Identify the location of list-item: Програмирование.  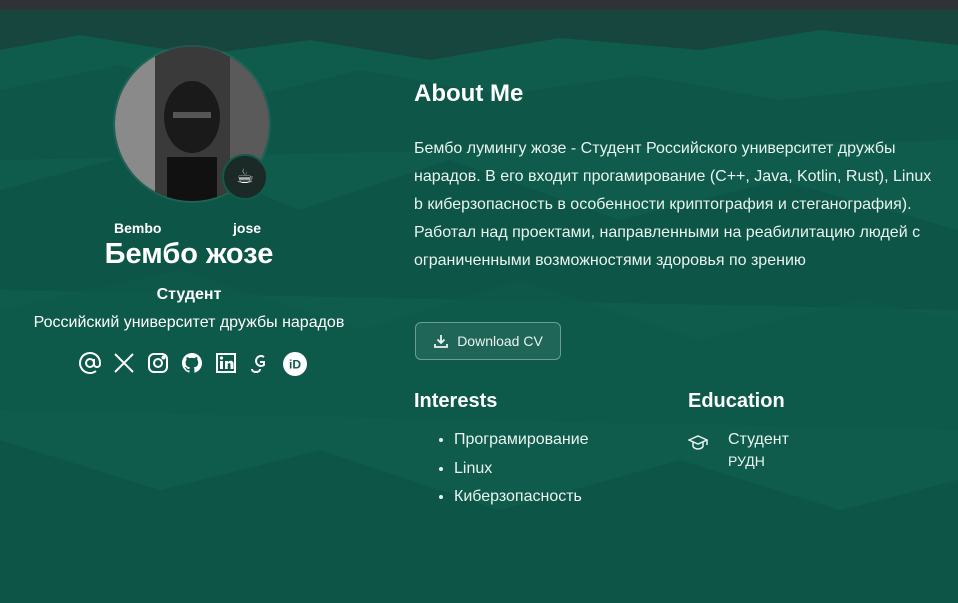
(521, 440).